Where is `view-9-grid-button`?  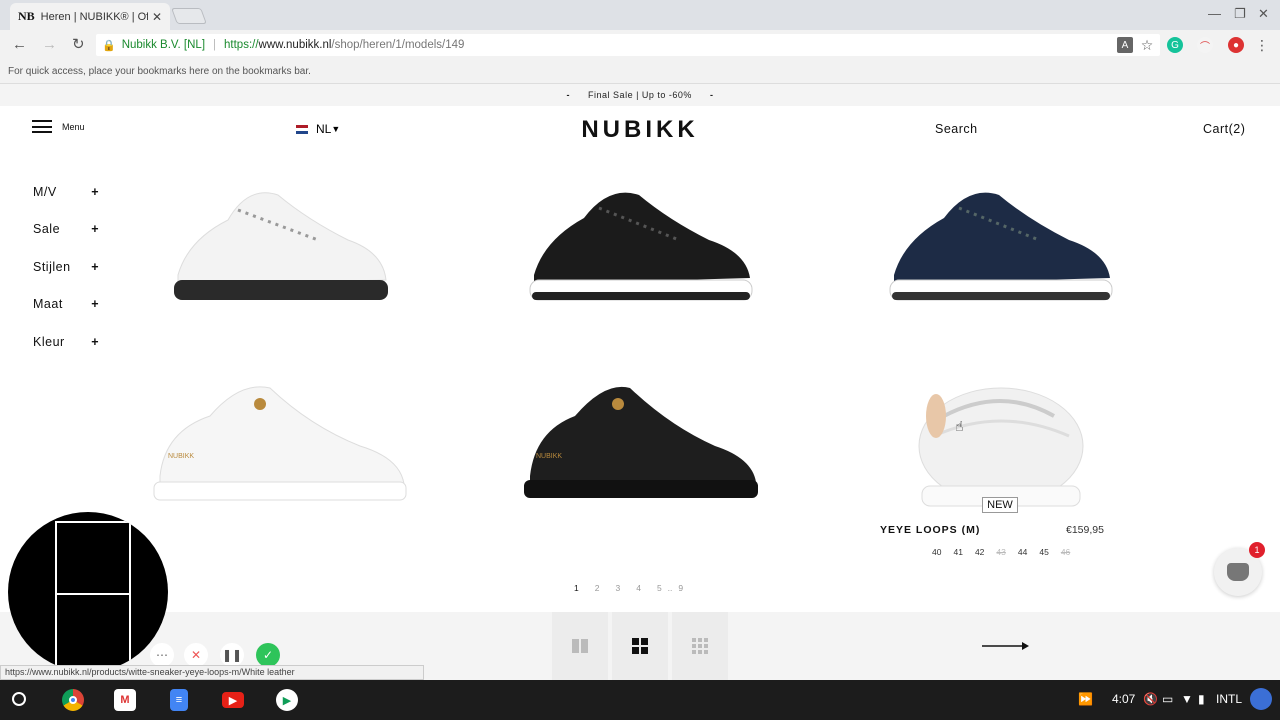 view-9-grid-button is located at coordinates (700, 646).